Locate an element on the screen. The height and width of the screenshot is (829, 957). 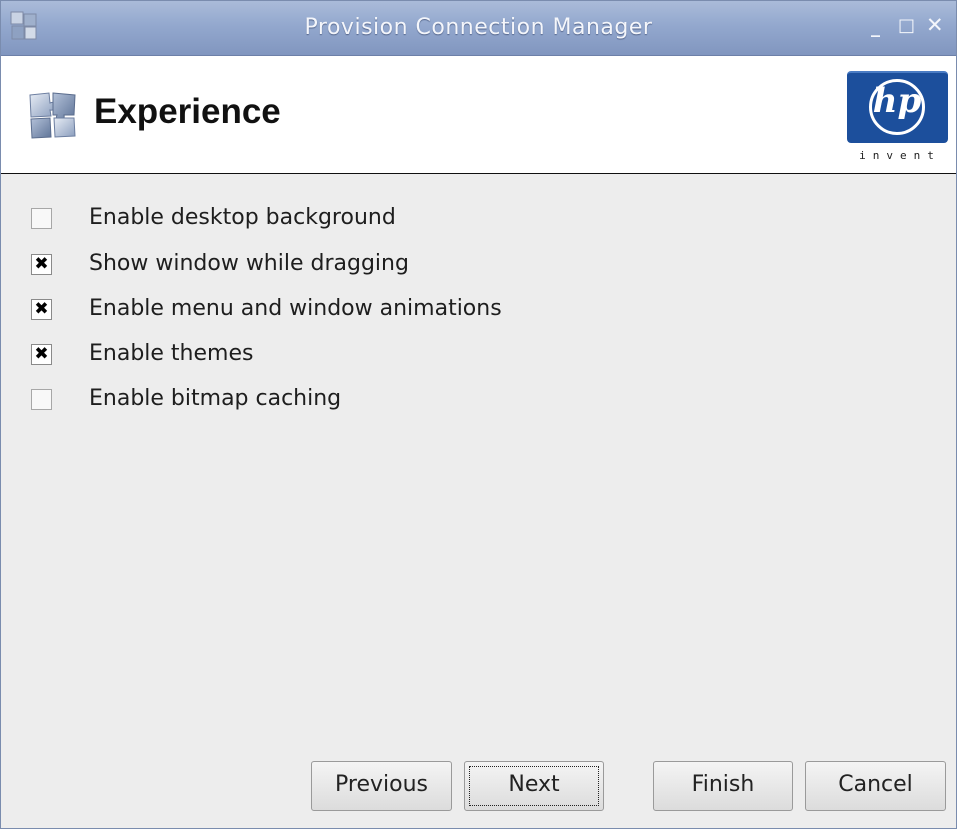
title-bar: Provision Connection Manager _ □ ✕ is located at coordinates (478, 28).